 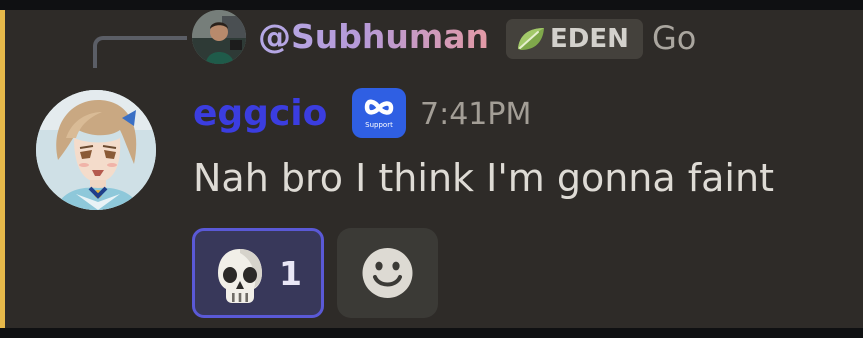 What do you see at coordinates (240, 276) in the screenshot?
I see `skull-icon` at bounding box center [240, 276].